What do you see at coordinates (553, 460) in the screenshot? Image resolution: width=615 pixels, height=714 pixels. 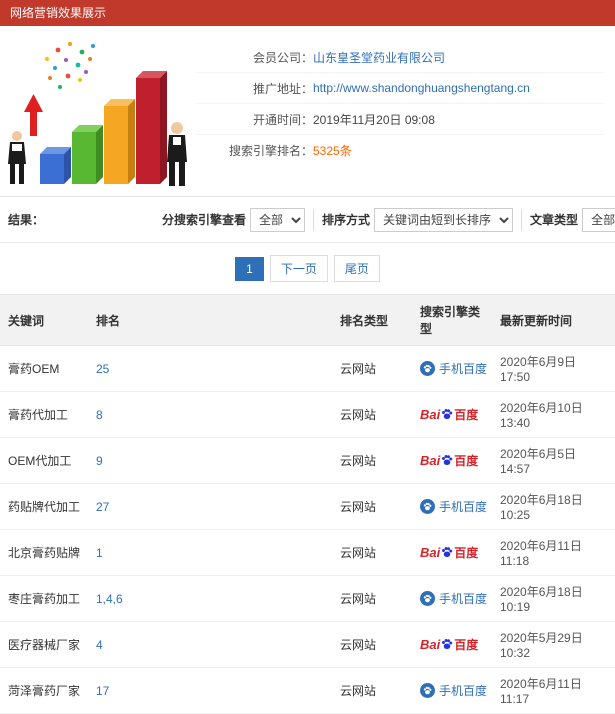 I see `cell-time: 2020年6月5日 14:57` at bounding box center [553, 460].